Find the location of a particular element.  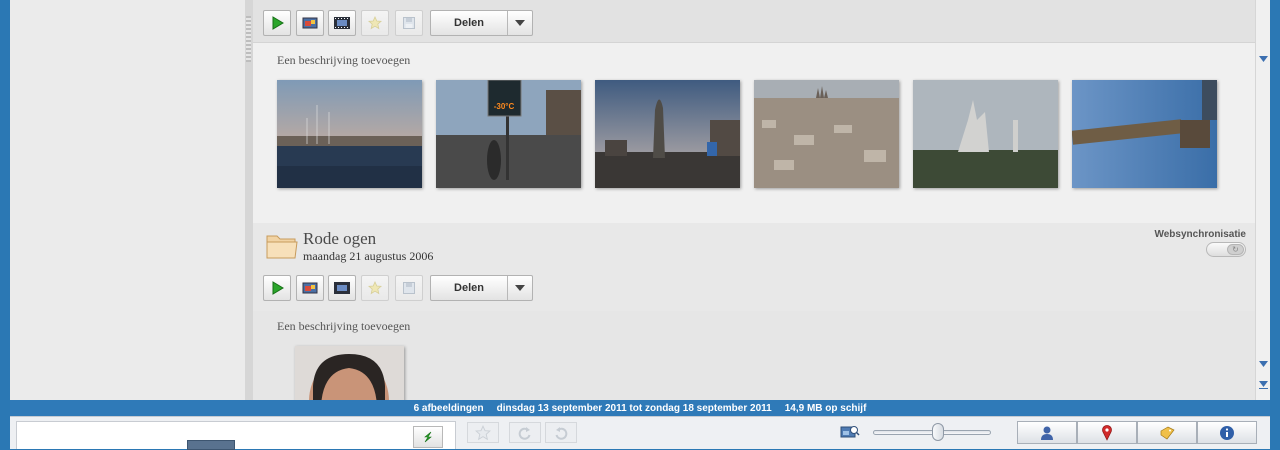

tray-thumbnail is located at coordinates (211, 445).